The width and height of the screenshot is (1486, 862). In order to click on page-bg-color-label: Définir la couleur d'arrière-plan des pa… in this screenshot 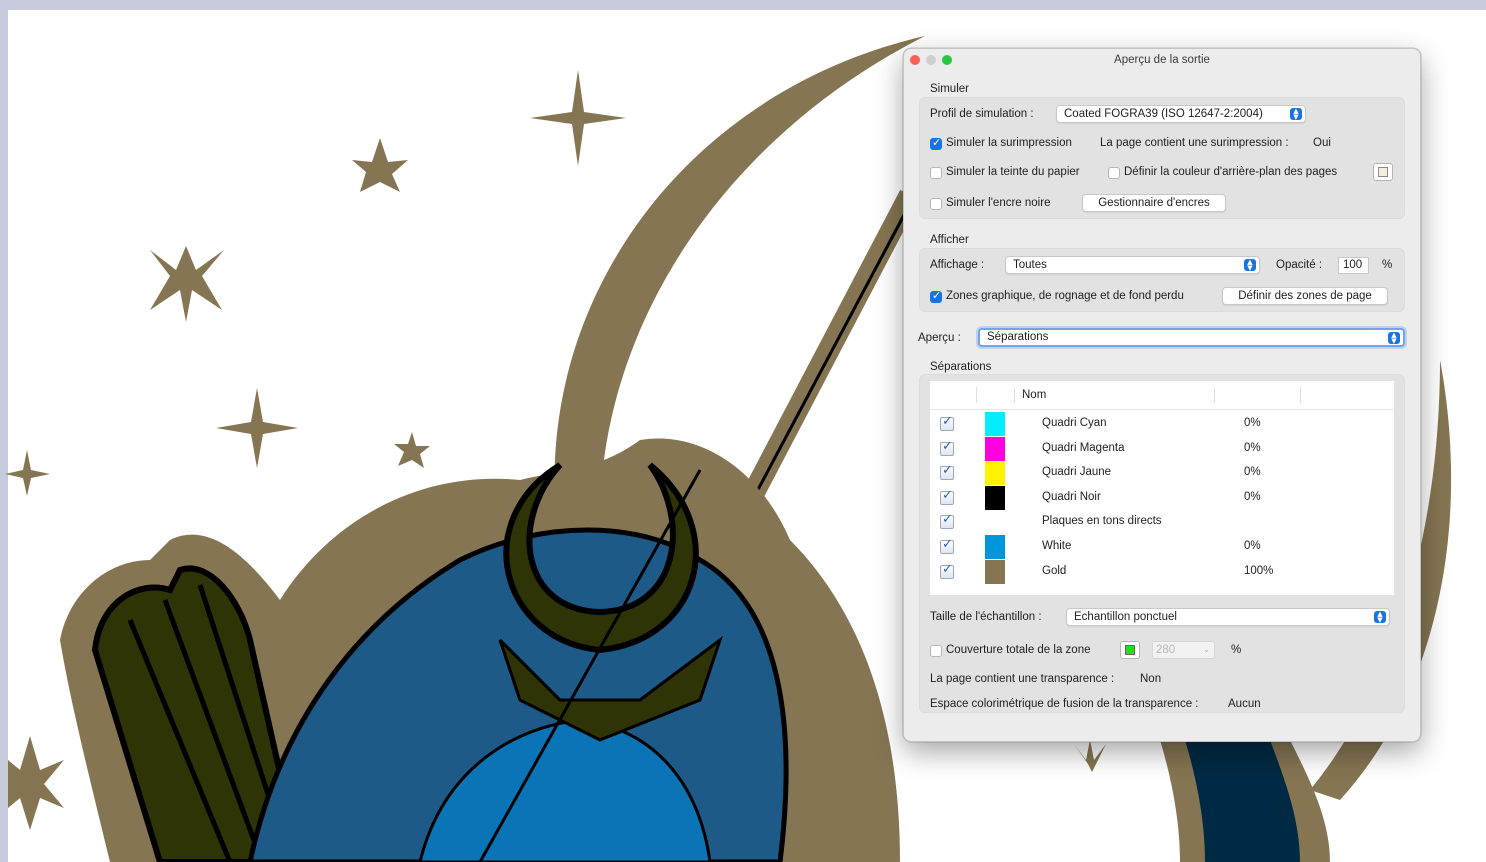, I will do `click(1231, 172)`.